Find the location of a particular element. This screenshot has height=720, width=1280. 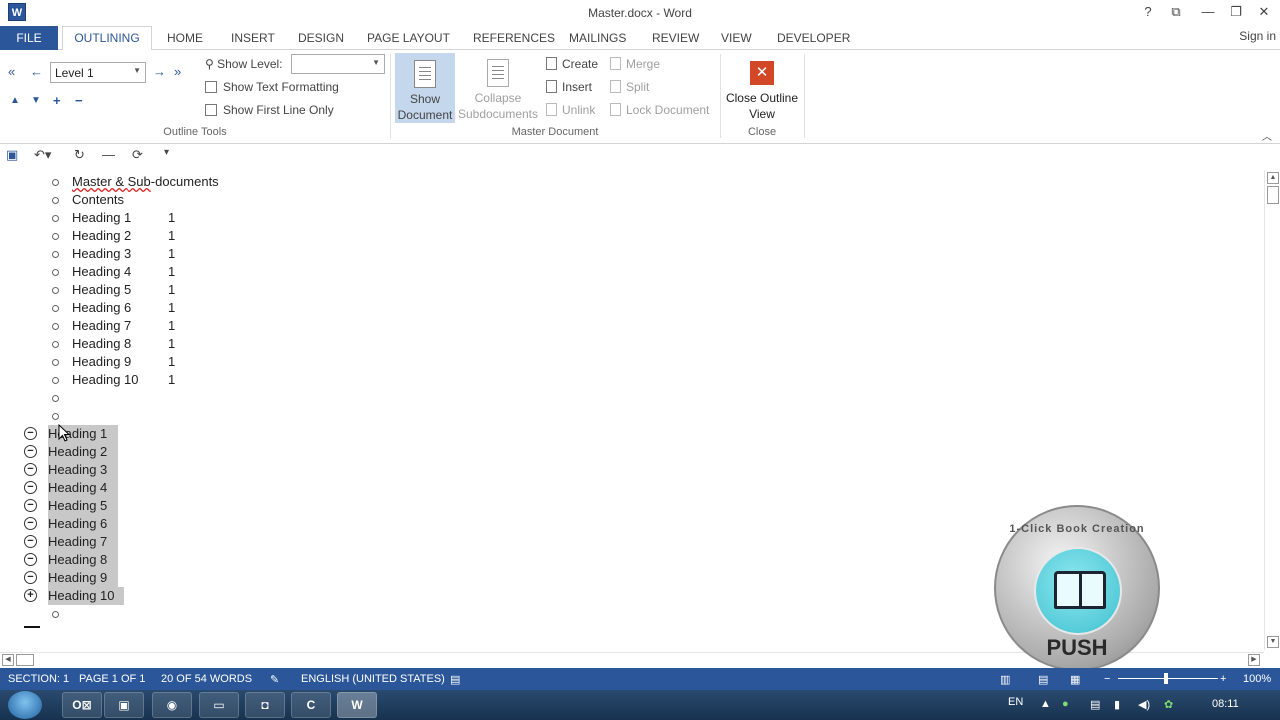

expand-heading-icon: + is located at coordinates (30, 595).